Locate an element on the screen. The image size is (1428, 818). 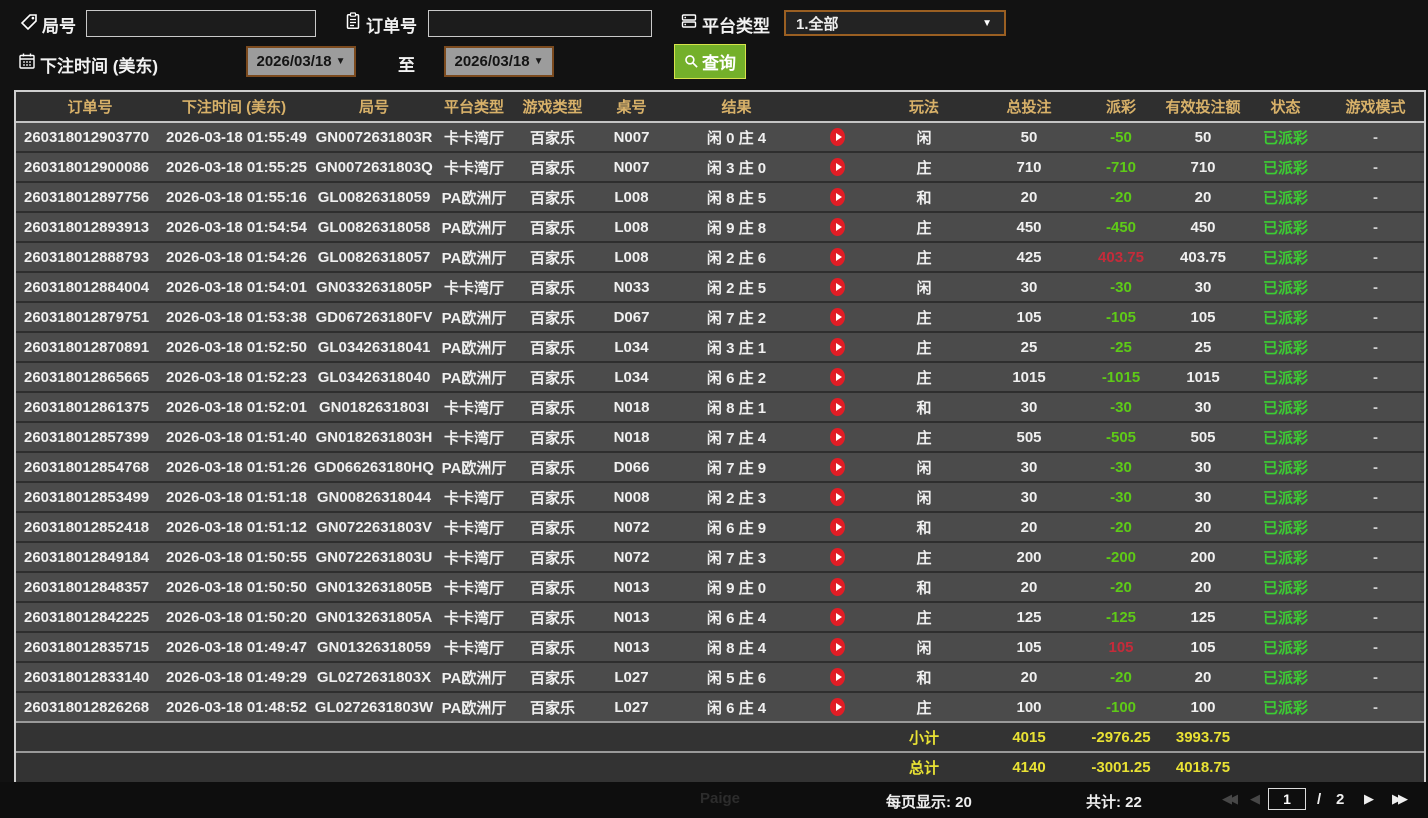
order-no-input is located at coordinates (540, 23).